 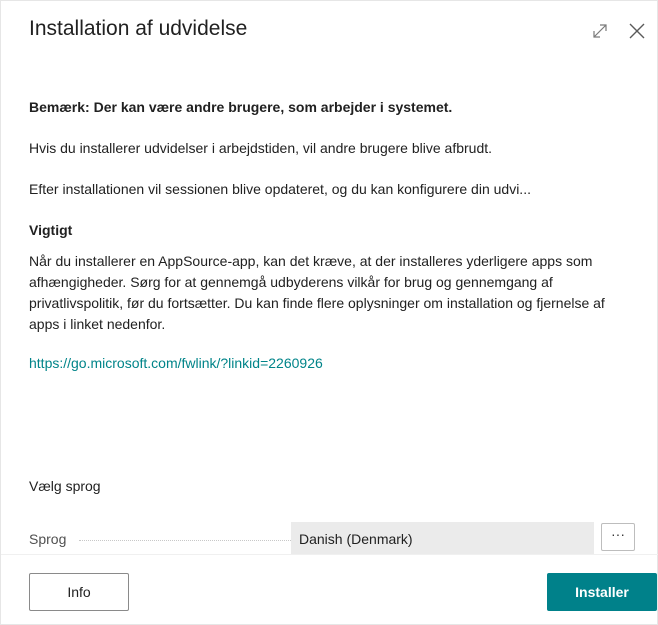 What do you see at coordinates (329, 554) in the screenshot?
I see `footer-divider` at bounding box center [329, 554].